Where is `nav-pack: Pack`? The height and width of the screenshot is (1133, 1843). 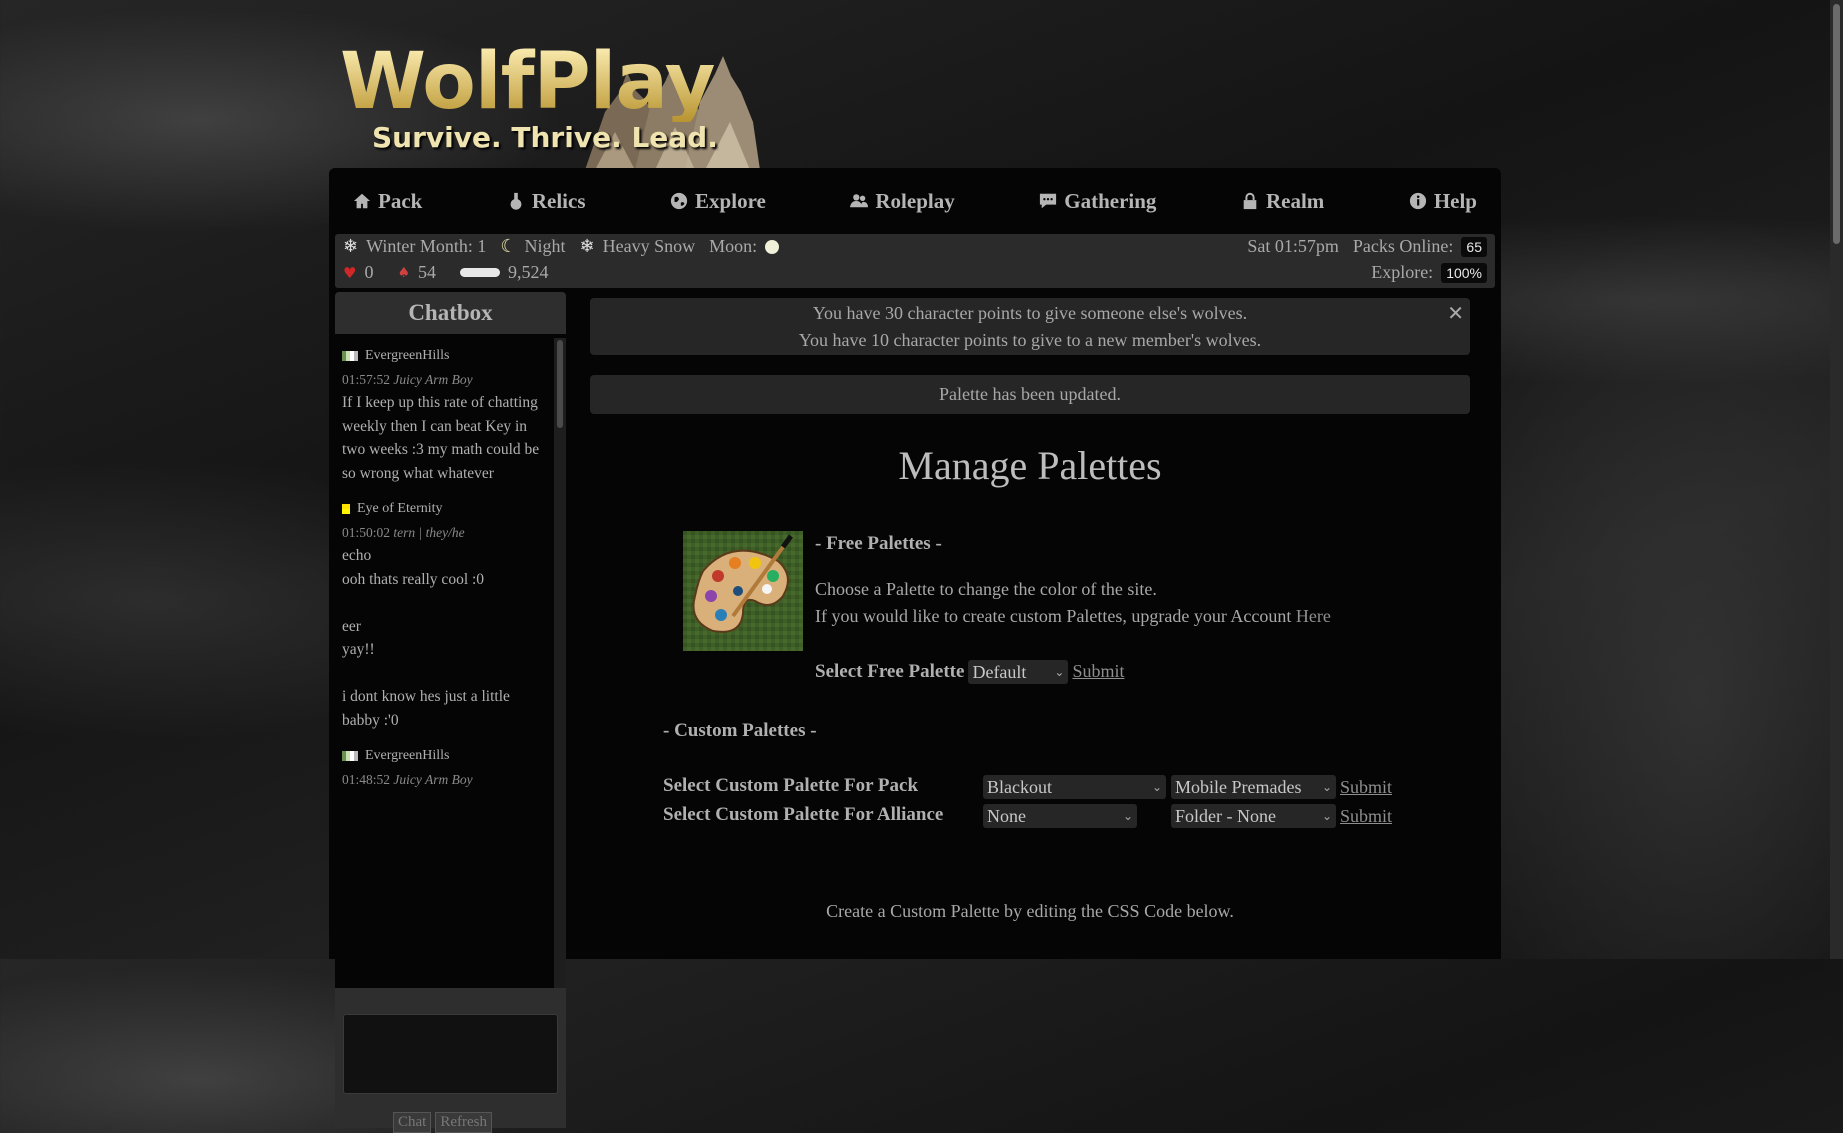
nav-pack: Pack is located at coordinates (387, 201).